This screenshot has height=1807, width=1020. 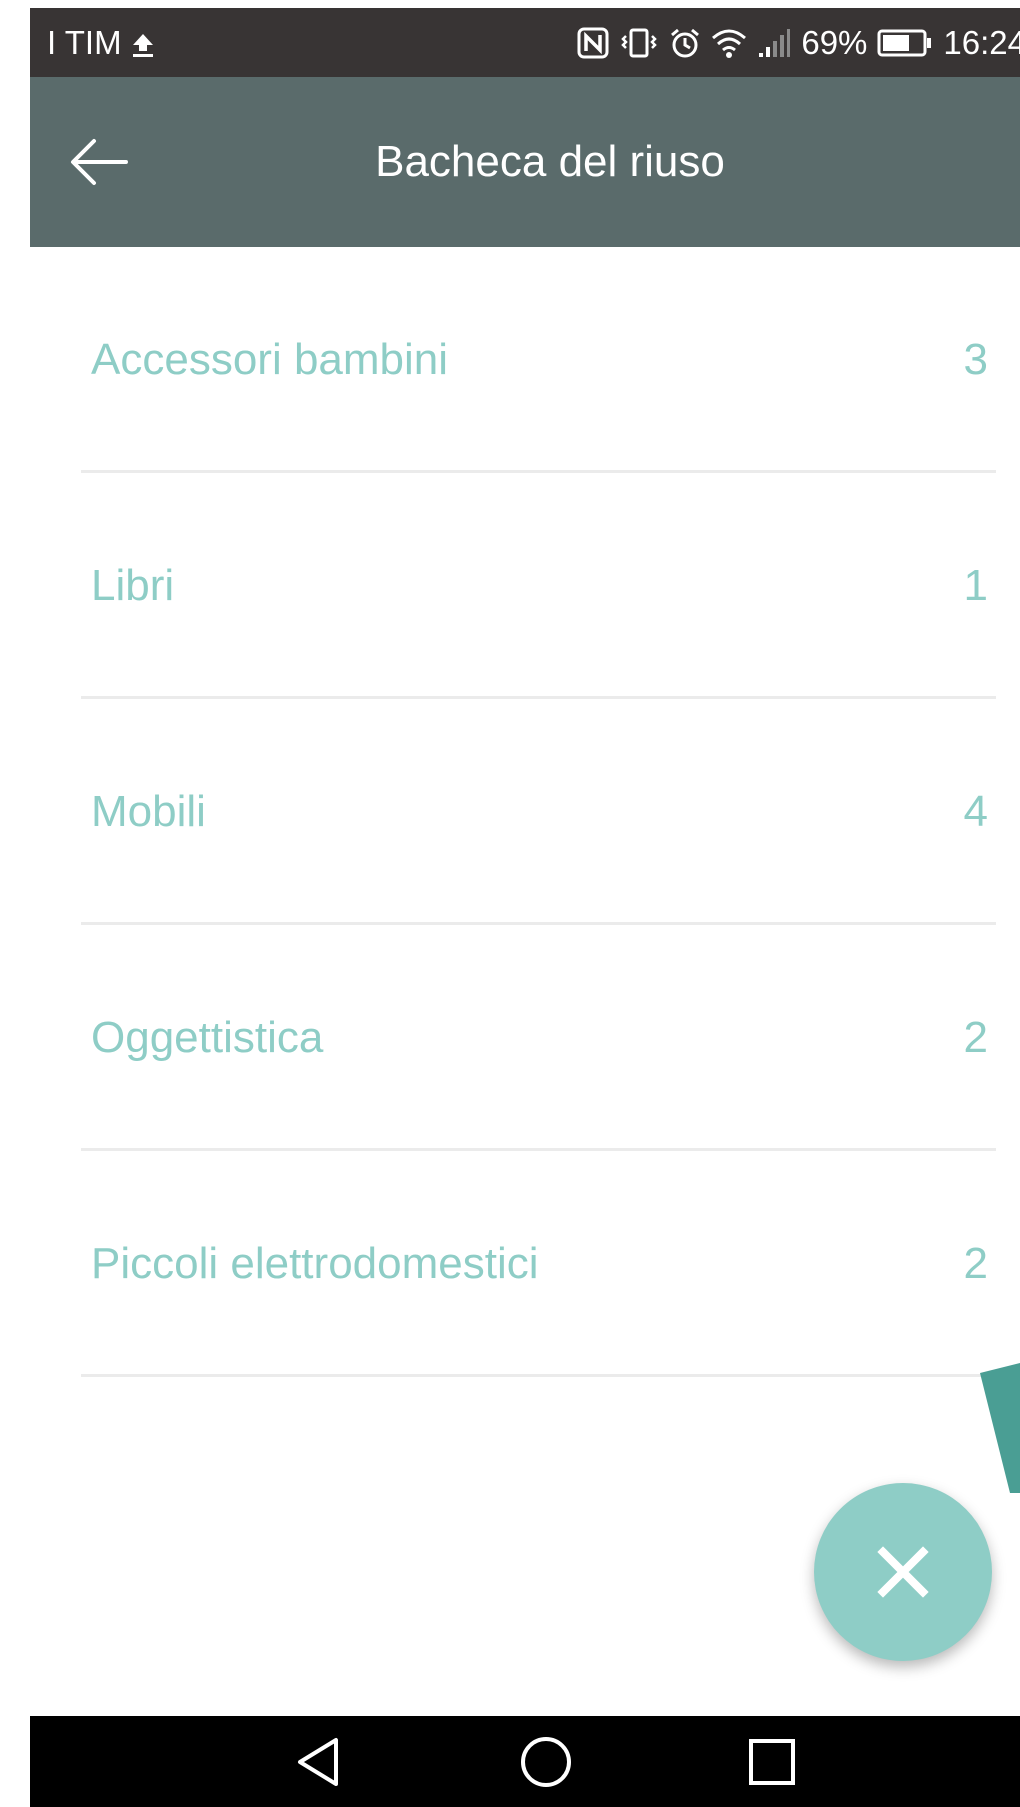 What do you see at coordinates (975, 811) in the screenshot?
I see `category-count: 4` at bounding box center [975, 811].